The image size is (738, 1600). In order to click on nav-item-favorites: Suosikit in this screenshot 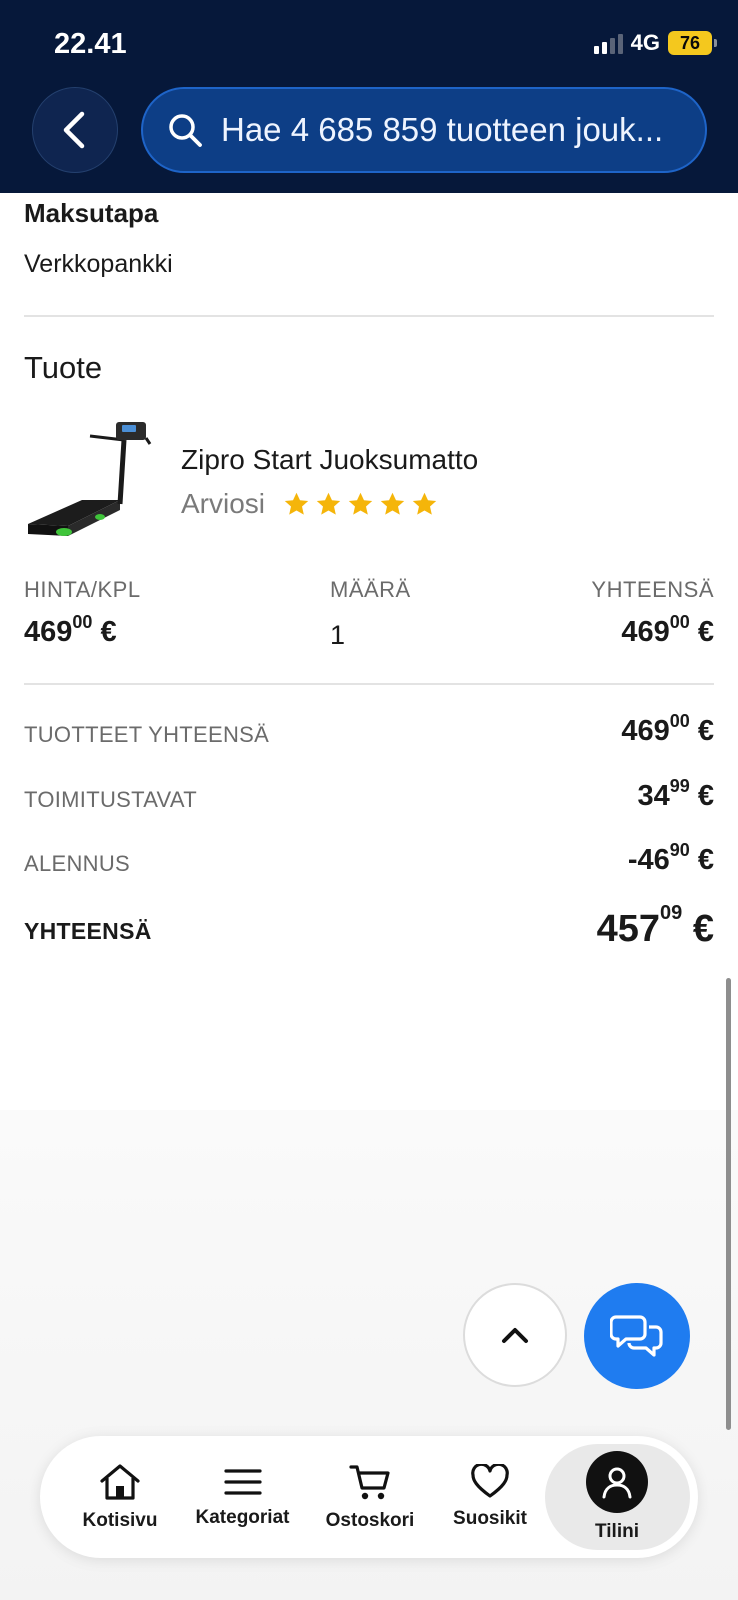, I will do `click(490, 1497)`.